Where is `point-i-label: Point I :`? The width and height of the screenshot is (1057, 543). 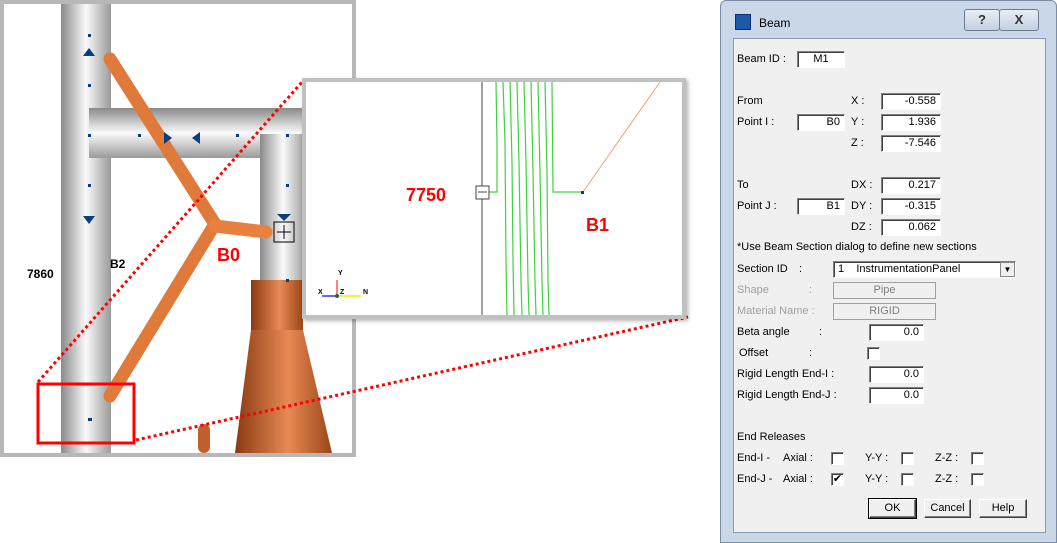
point-i-label: Point I : is located at coordinates (756, 122).